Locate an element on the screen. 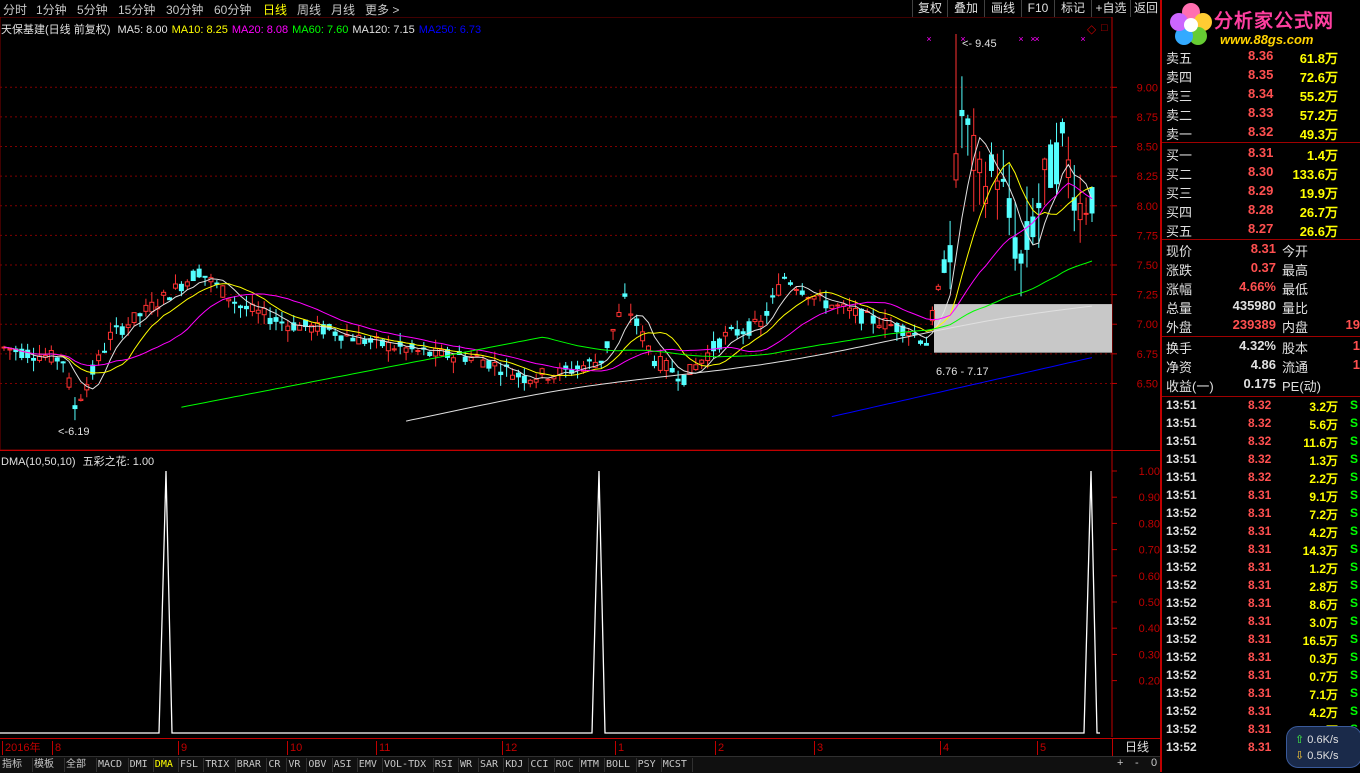 The width and height of the screenshot is (1360, 773). tick-row: 13:52 8.31 0.7万 S is located at coordinates (1263, 677).